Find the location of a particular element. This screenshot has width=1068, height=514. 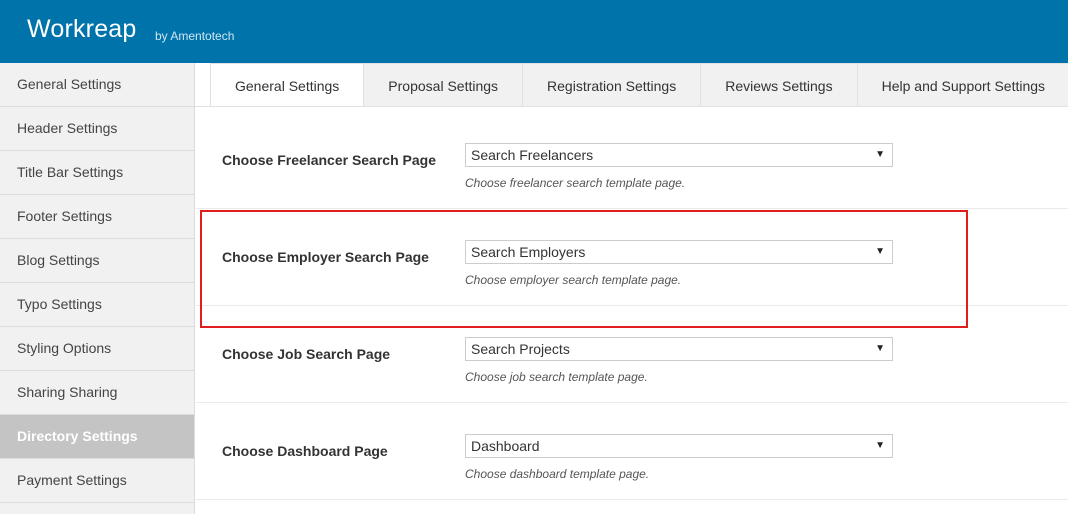

select-value: Search Projects is located at coordinates (520, 349).